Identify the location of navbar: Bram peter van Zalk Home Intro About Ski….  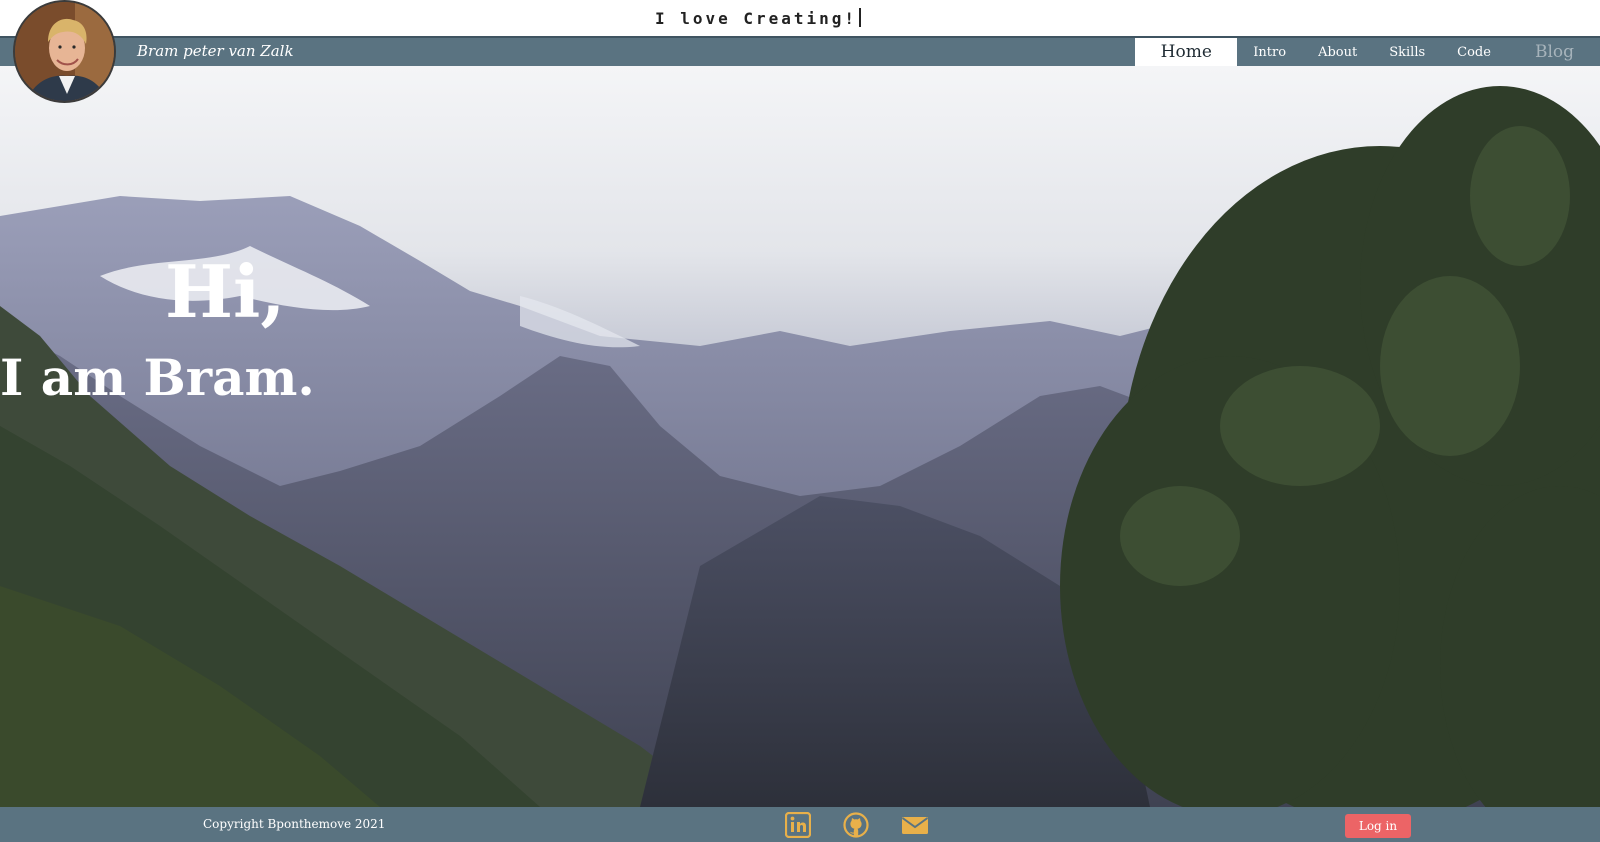
(800, 51).